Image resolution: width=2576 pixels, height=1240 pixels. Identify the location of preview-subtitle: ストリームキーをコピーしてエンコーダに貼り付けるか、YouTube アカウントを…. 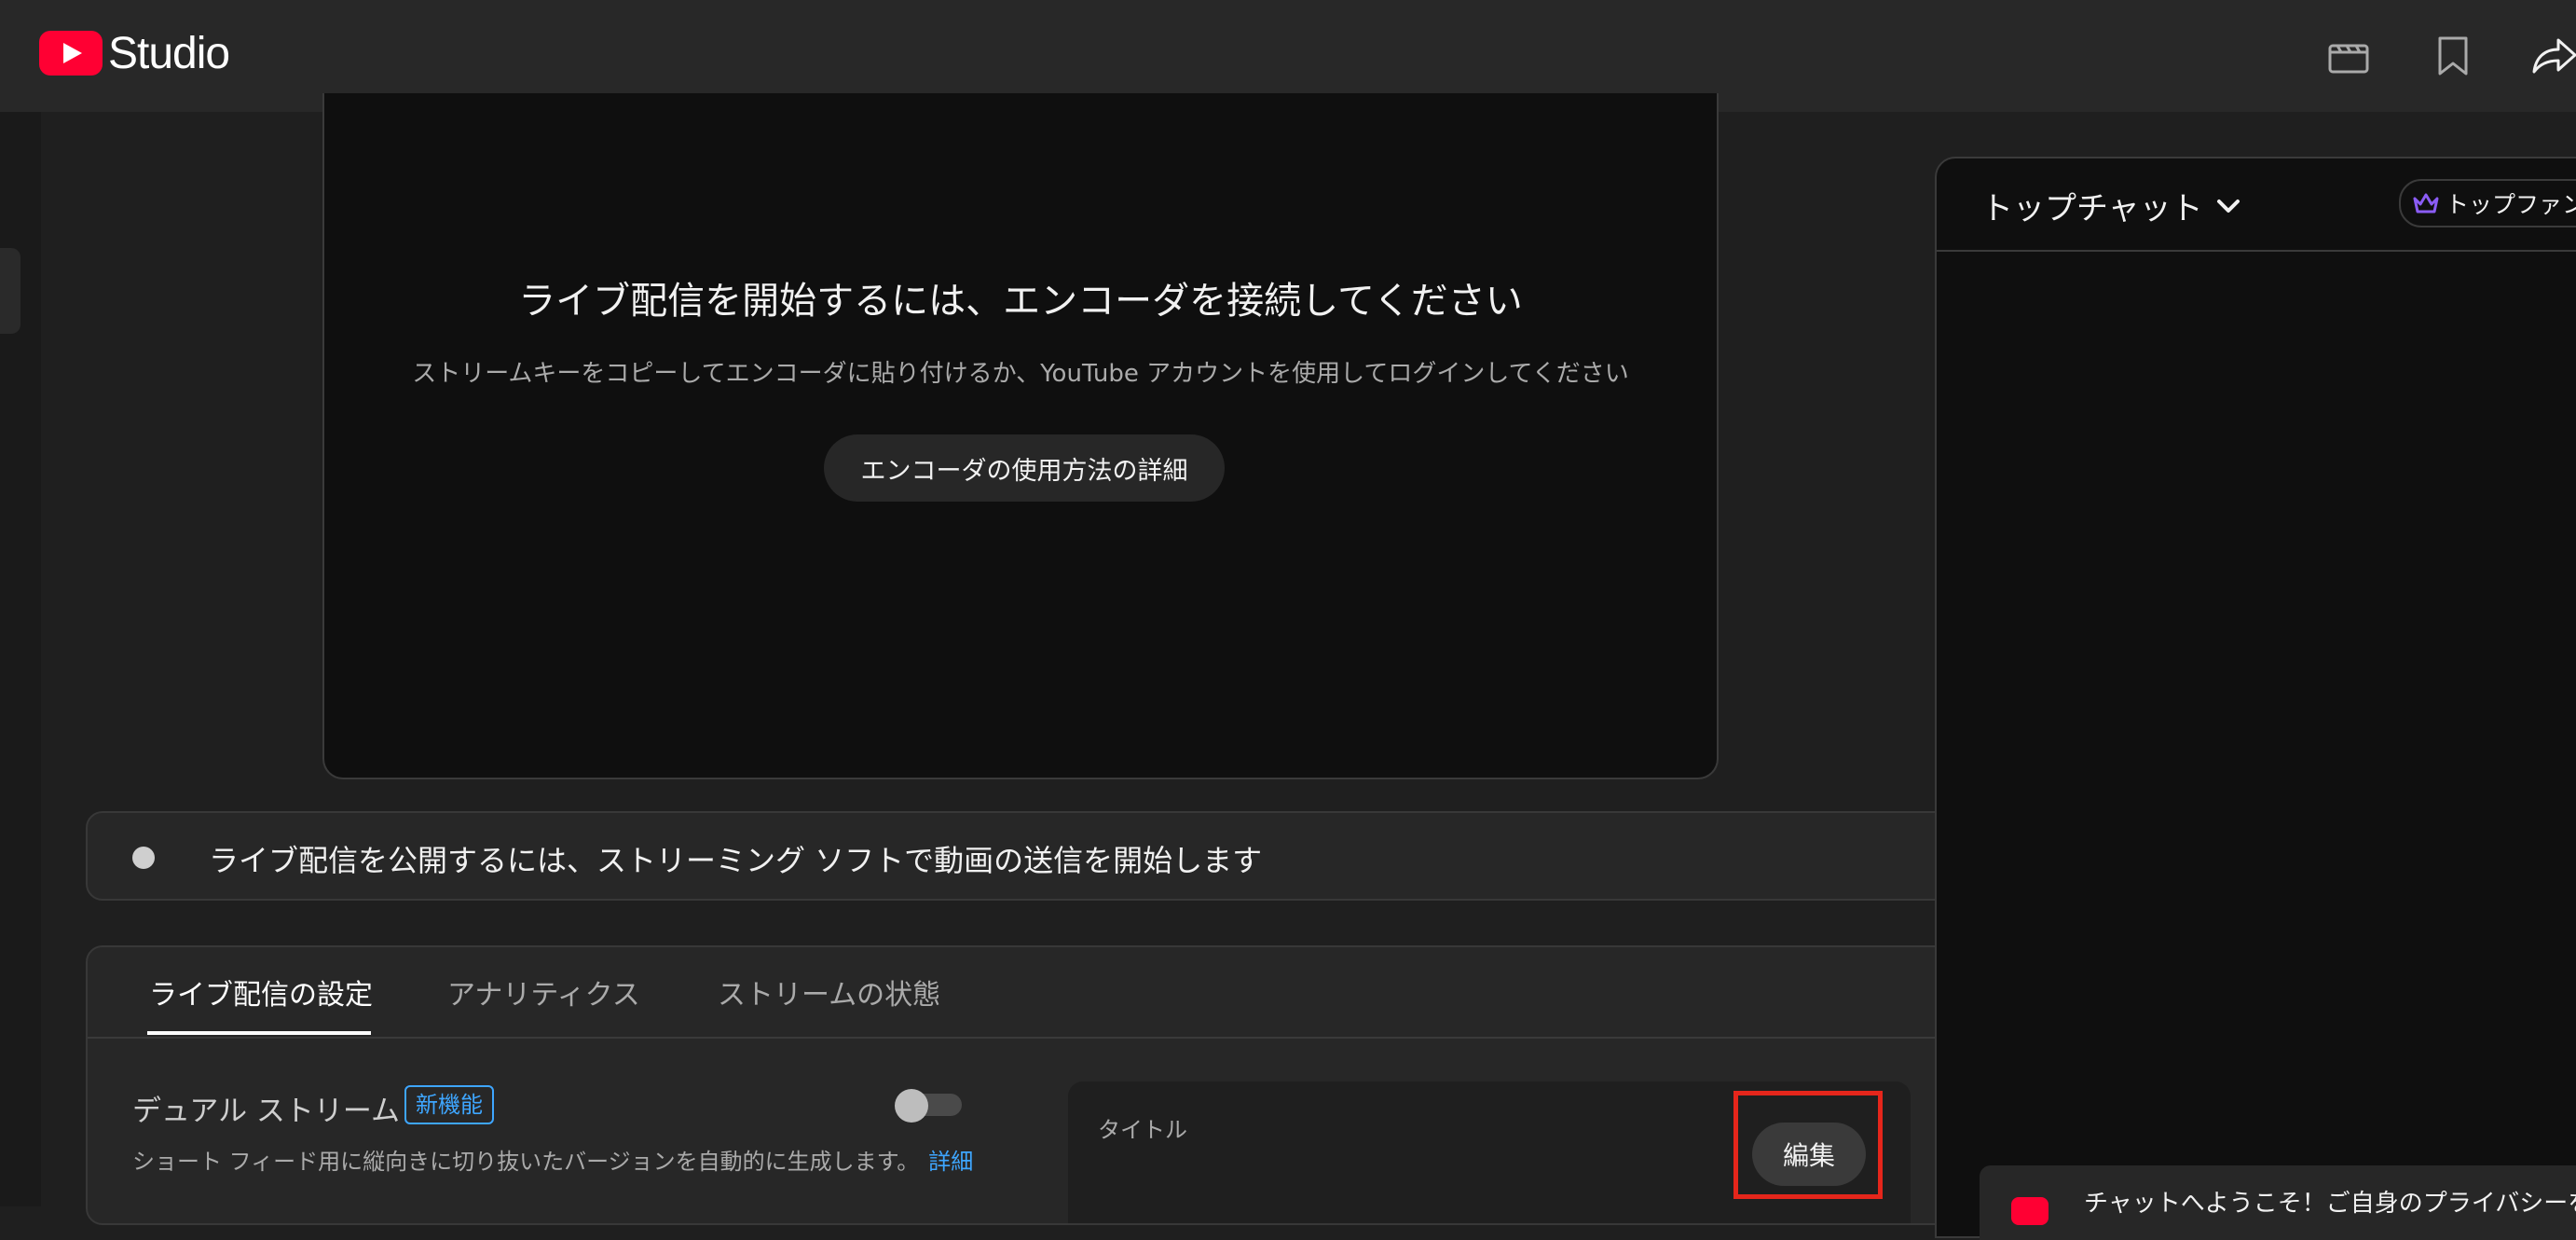
(1020, 374).